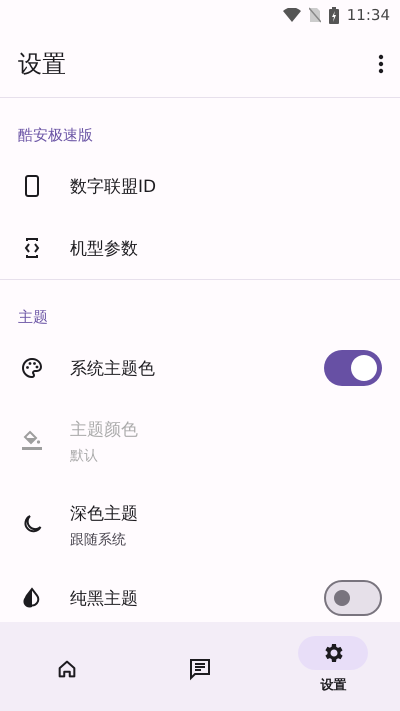 Image resolution: width=400 pixels, height=711 pixels. I want to click on wifi-icon, so click(291, 15).